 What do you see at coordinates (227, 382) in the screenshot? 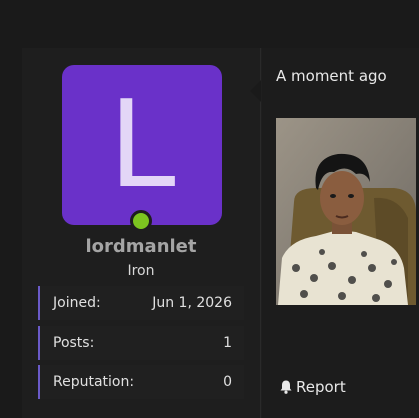
I see `stat-value: 0` at bounding box center [227, 382].